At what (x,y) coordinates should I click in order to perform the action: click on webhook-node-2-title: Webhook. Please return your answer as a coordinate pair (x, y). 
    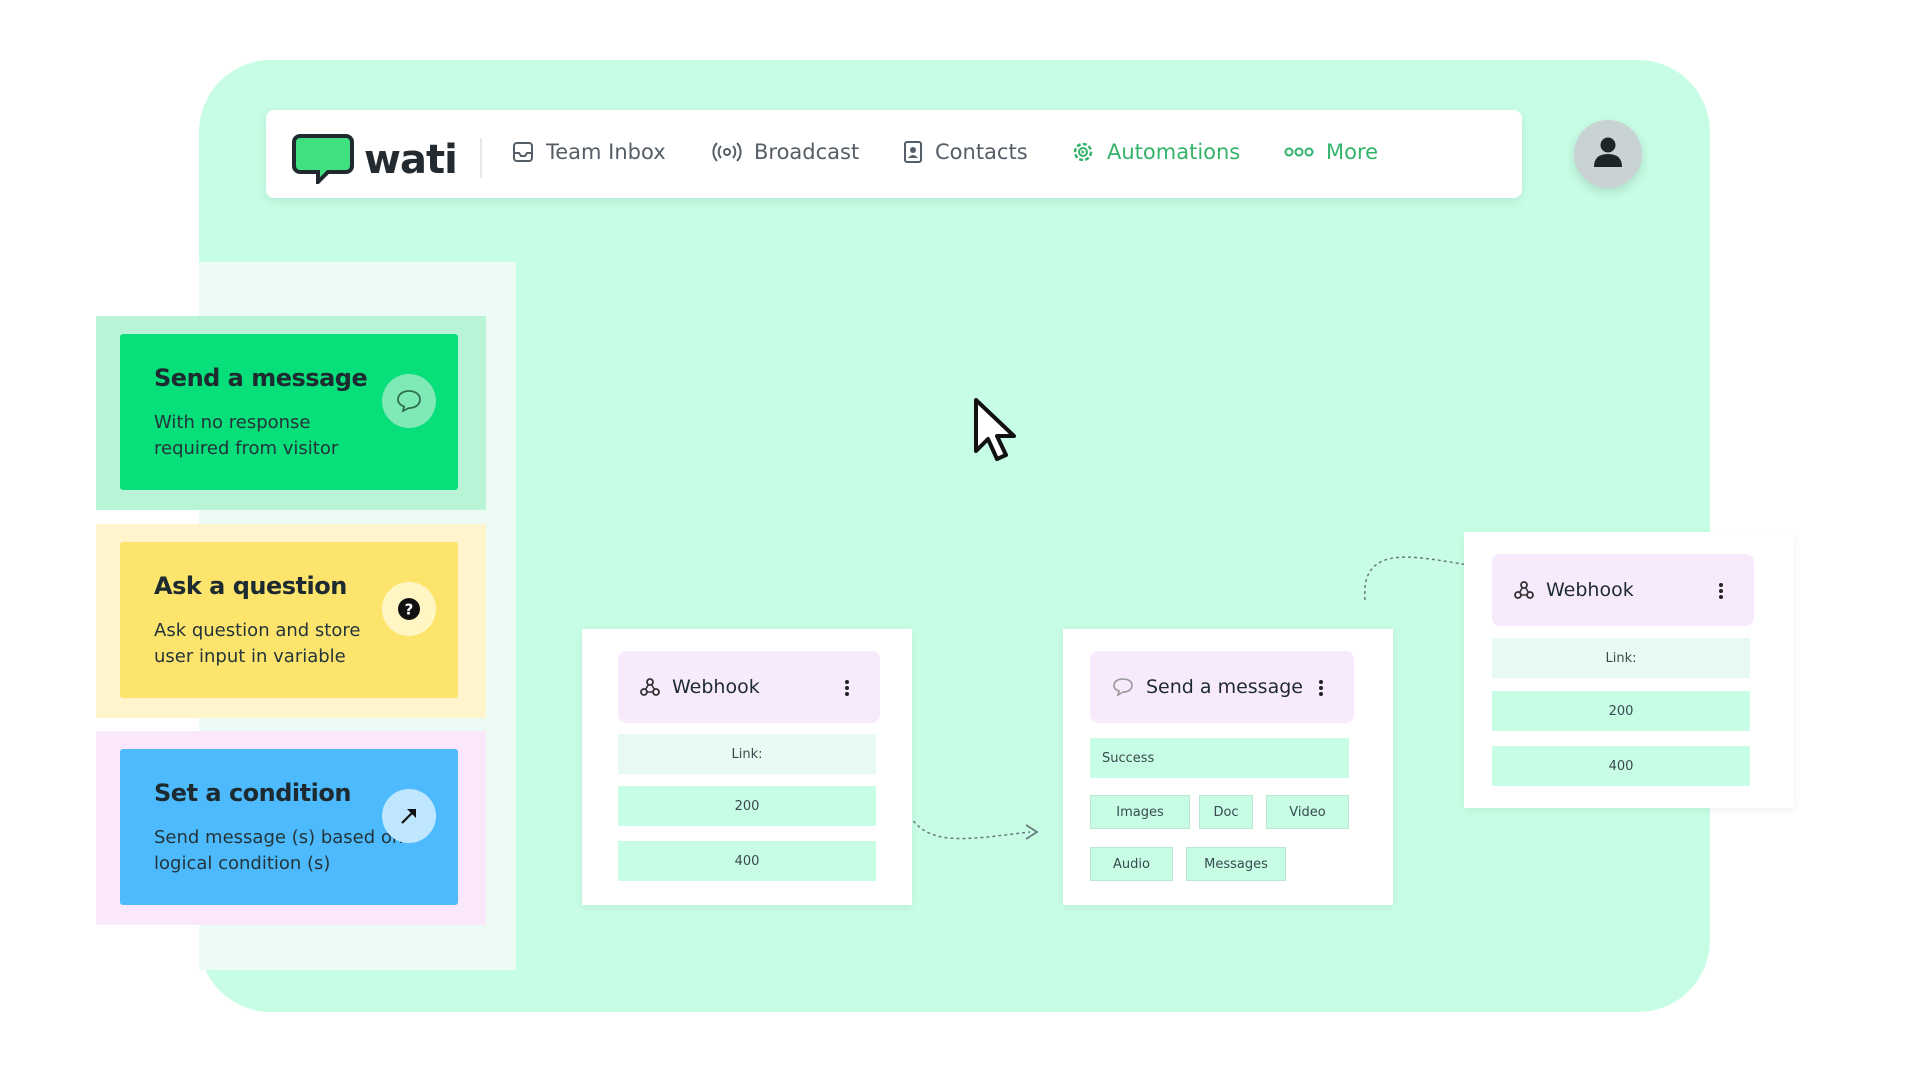
    Looking at the image, I should click on (1590, 590).